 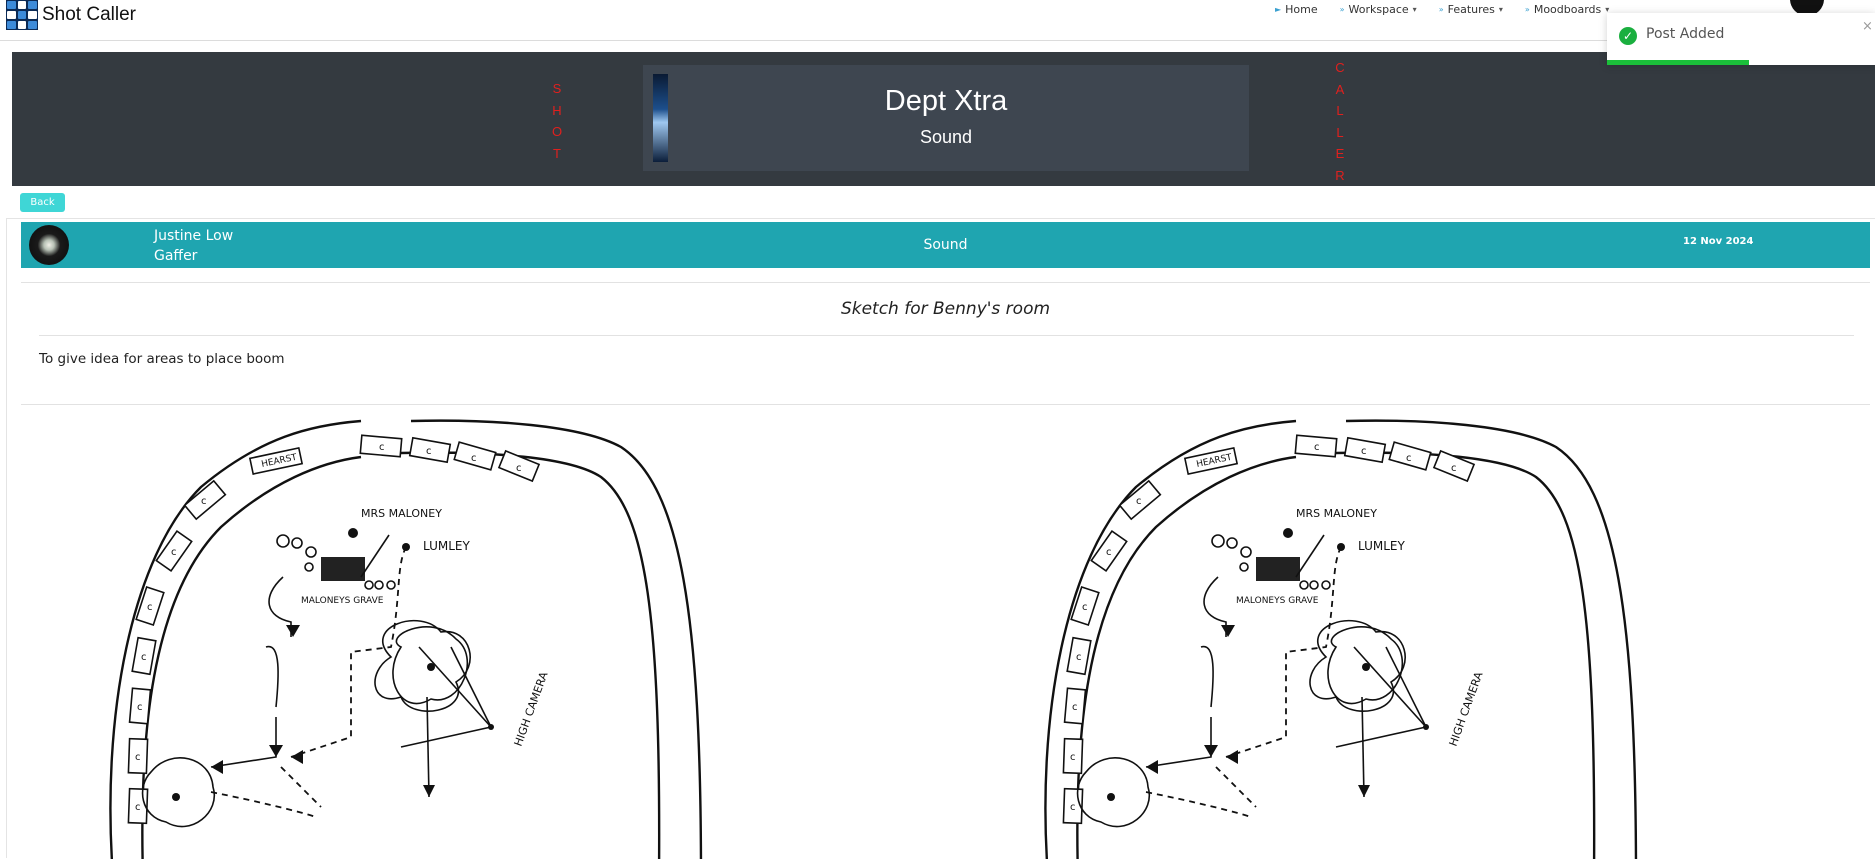 What do you see at coordinates (946, 137) in the screenshot?
I see `hero-subtitle: Sound` at bounding box center [946, 137].